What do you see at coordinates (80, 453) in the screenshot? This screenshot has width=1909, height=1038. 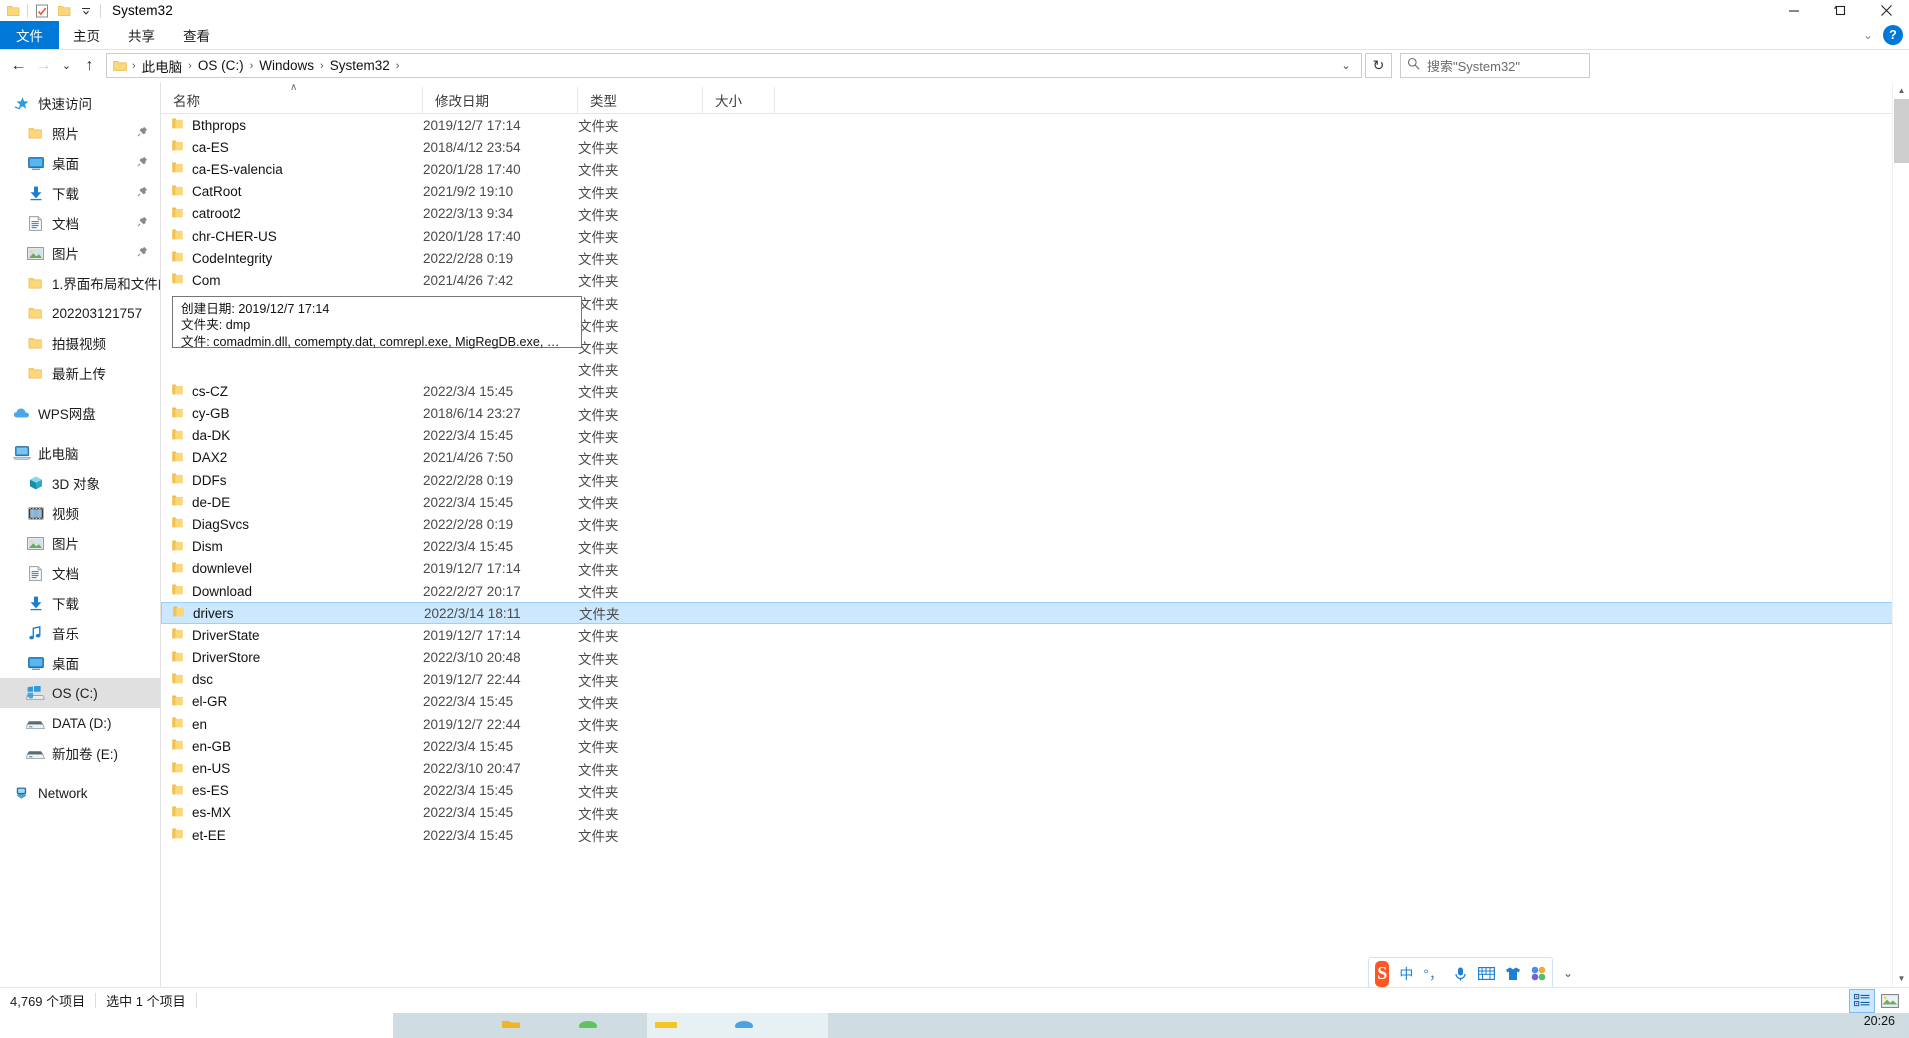 I see `sidebar-item-11: 此电脑` at bounding box center [80, 453].